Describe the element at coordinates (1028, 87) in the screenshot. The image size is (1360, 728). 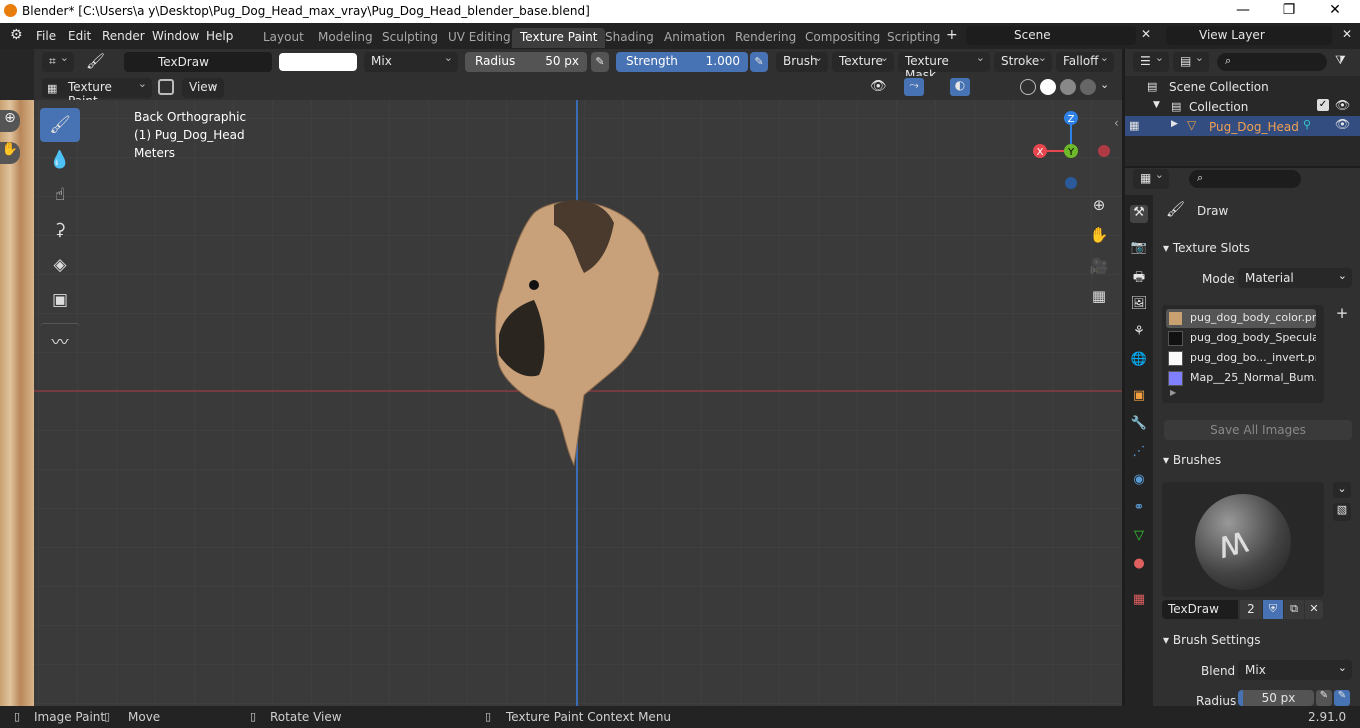
I see `wireframe-shading-icon` at that location.